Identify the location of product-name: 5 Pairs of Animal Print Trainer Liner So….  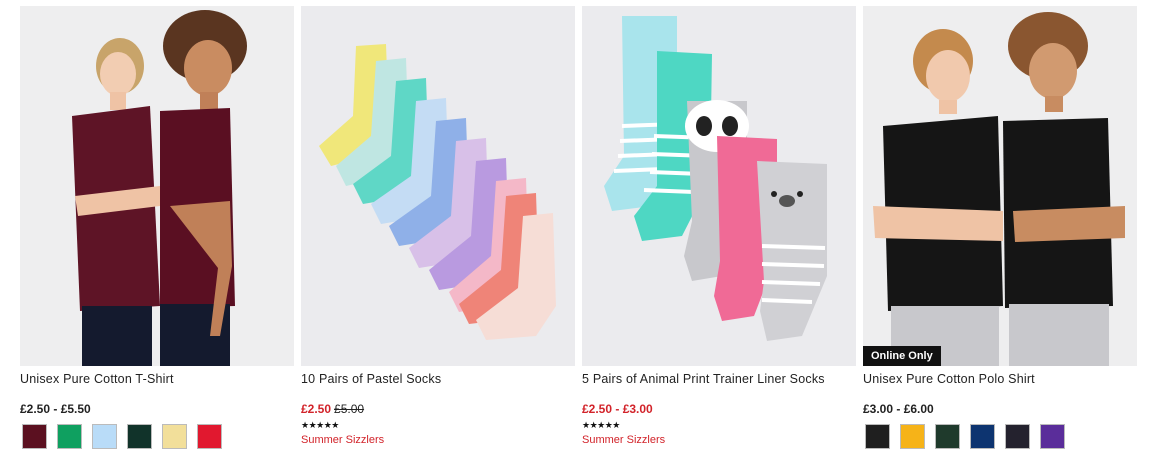
(703, 379).